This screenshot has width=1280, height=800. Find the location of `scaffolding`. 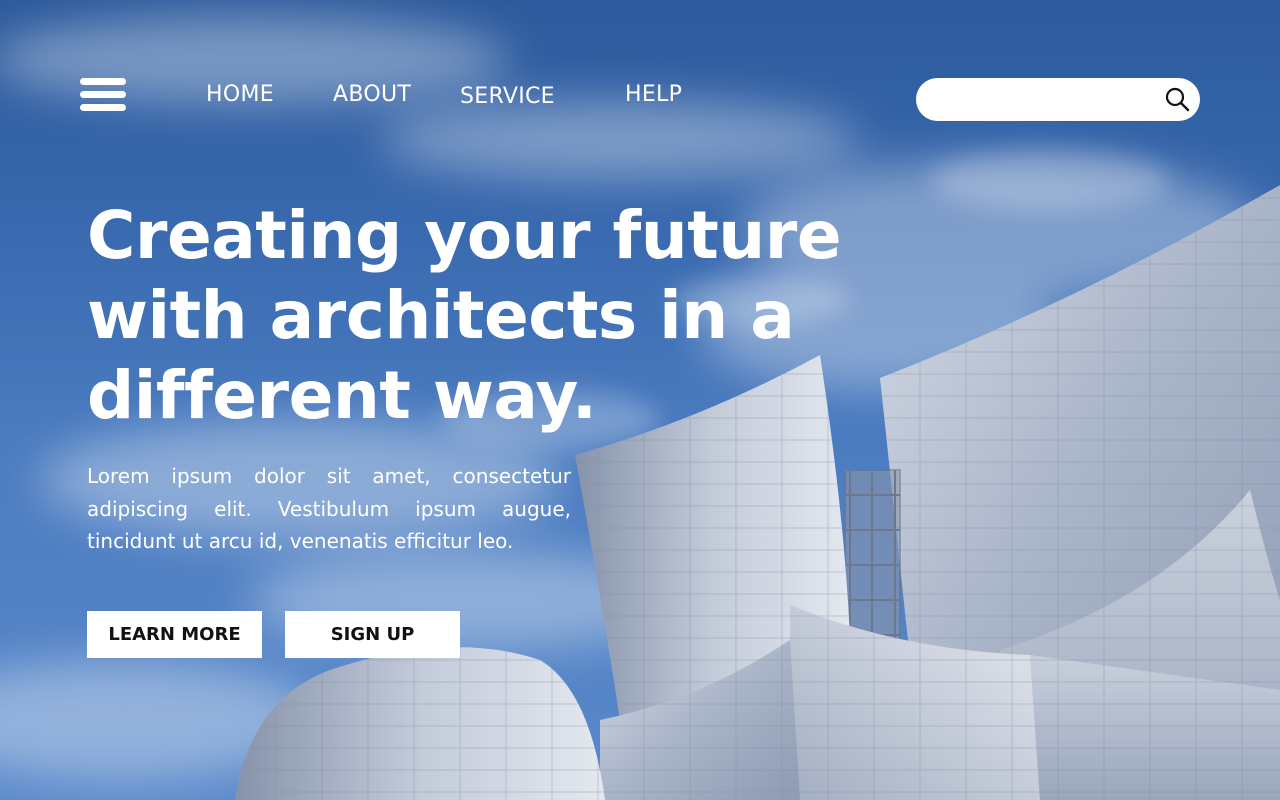

scaffolding is located at coordinates (872, 560).